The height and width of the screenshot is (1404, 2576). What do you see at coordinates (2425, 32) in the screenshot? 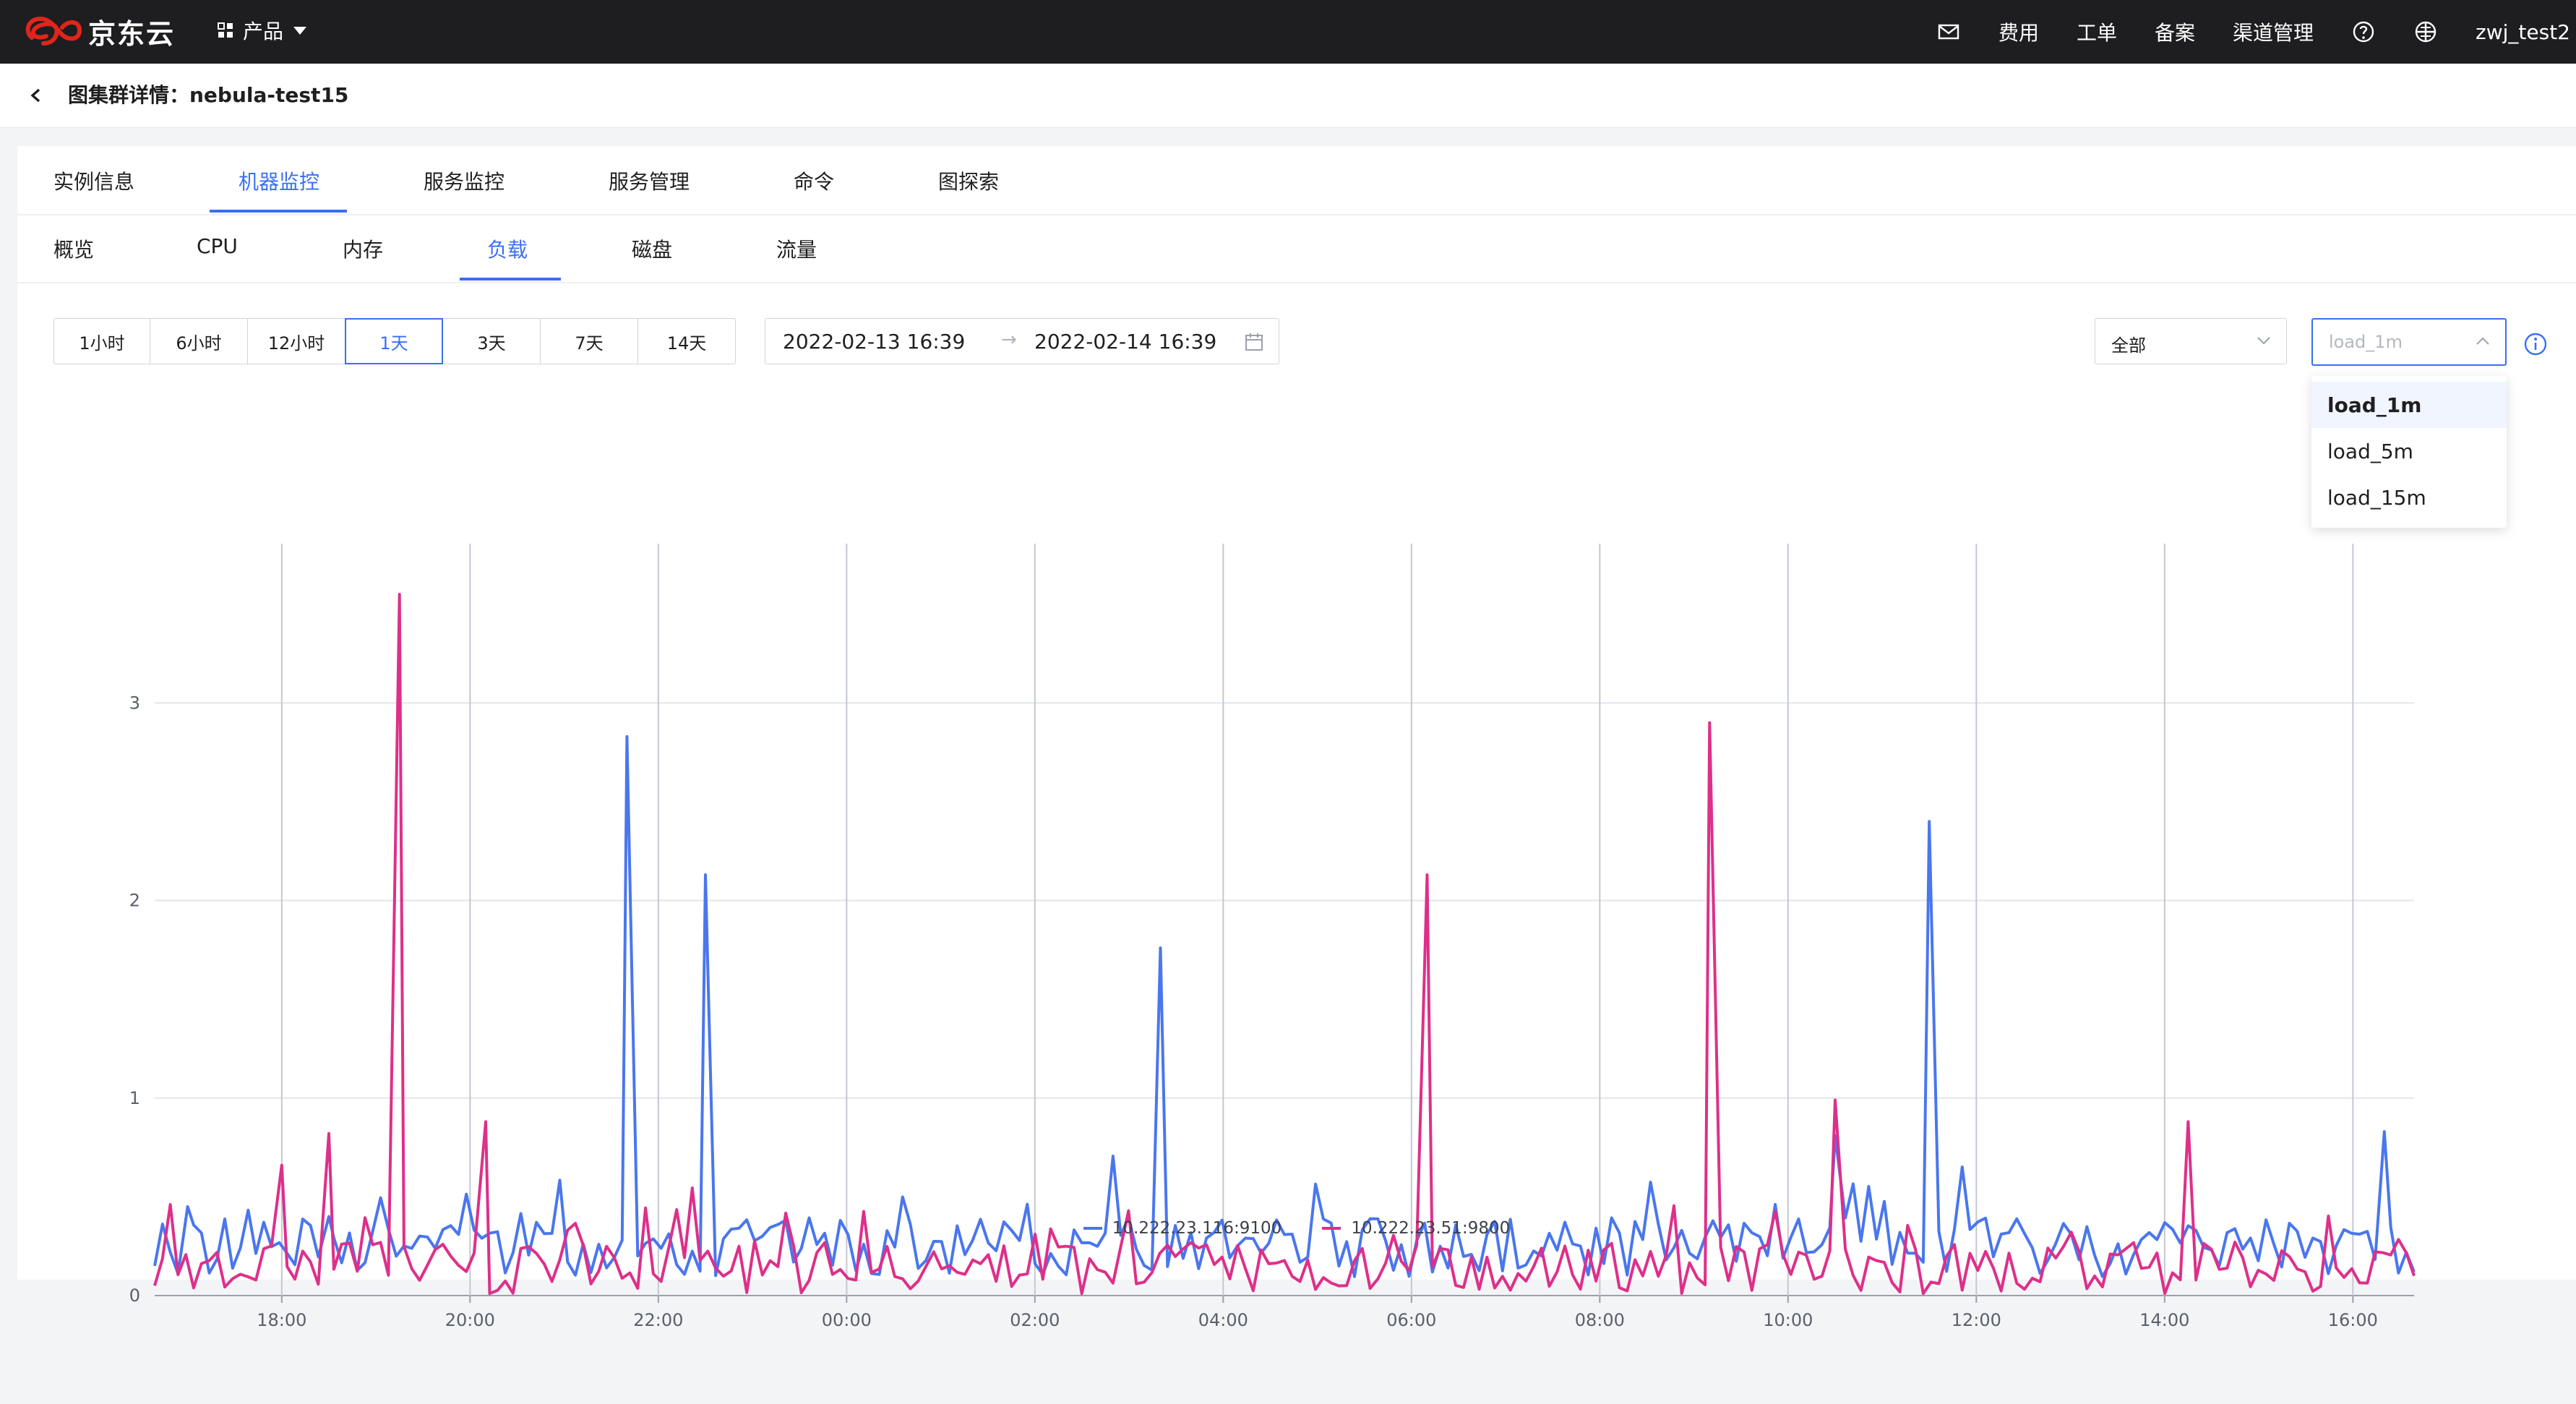
I see `globe-icon` at bounding box center [2425, 32].